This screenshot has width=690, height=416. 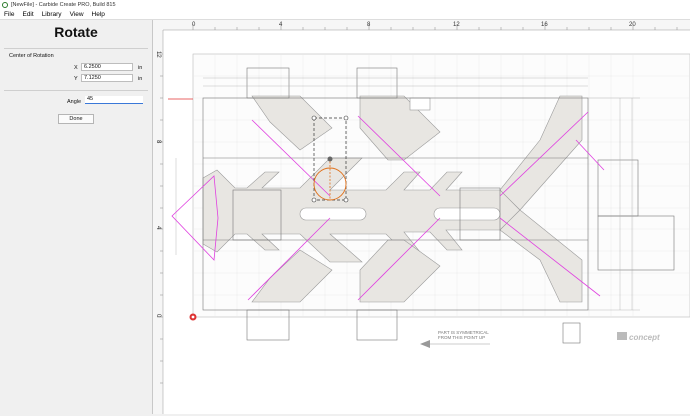 I want to click on x-field: 6.2500, so click(x=107, y=67).